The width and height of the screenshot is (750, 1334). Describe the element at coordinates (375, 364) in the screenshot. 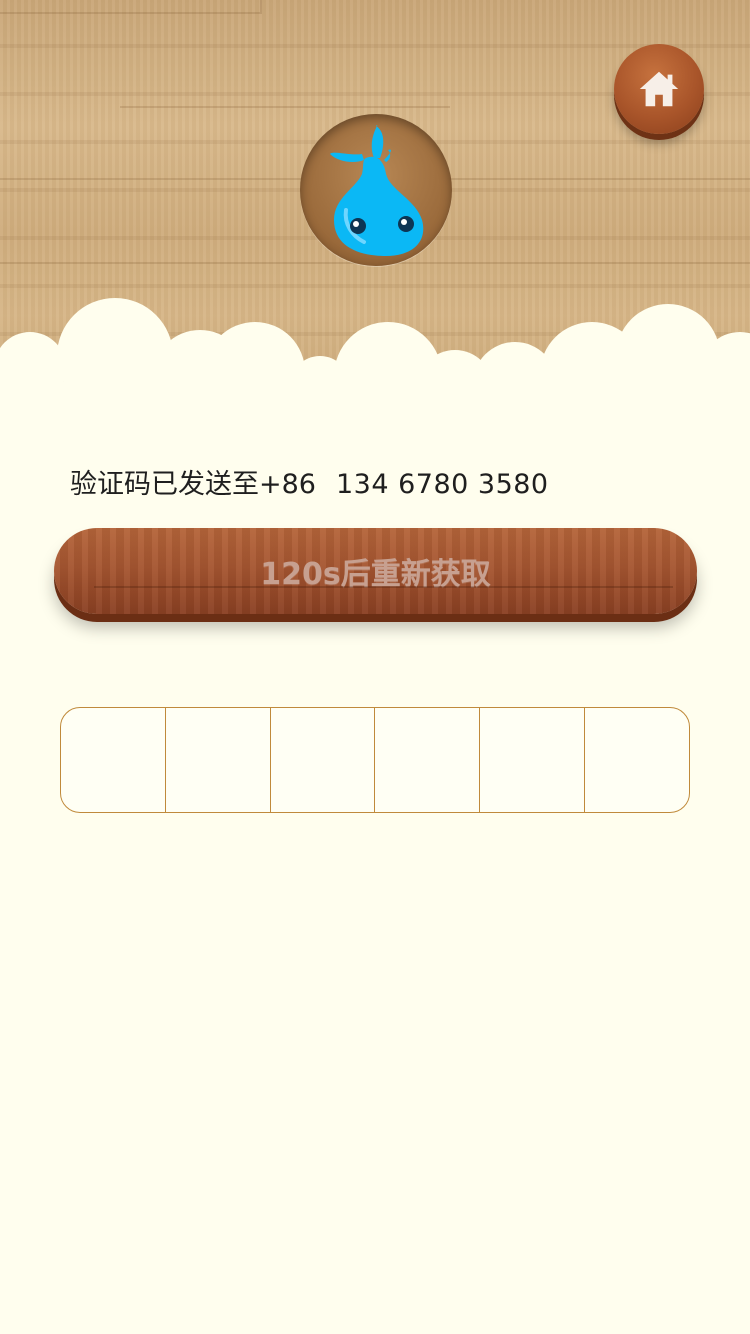

I see `cloud-divider` at that location.